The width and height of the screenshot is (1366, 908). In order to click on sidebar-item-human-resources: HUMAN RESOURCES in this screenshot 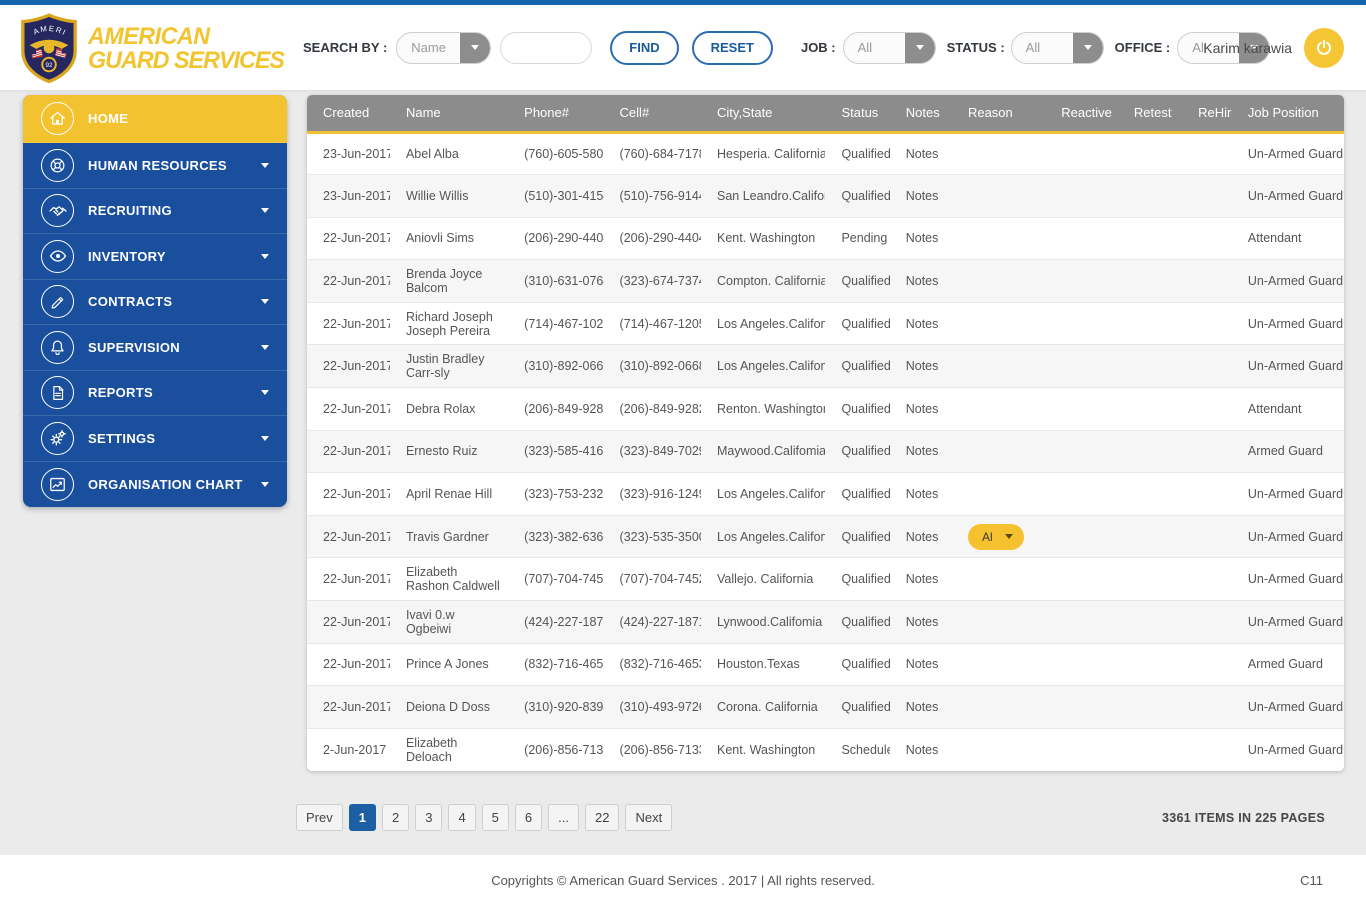, I will do `click(155, 166)`.